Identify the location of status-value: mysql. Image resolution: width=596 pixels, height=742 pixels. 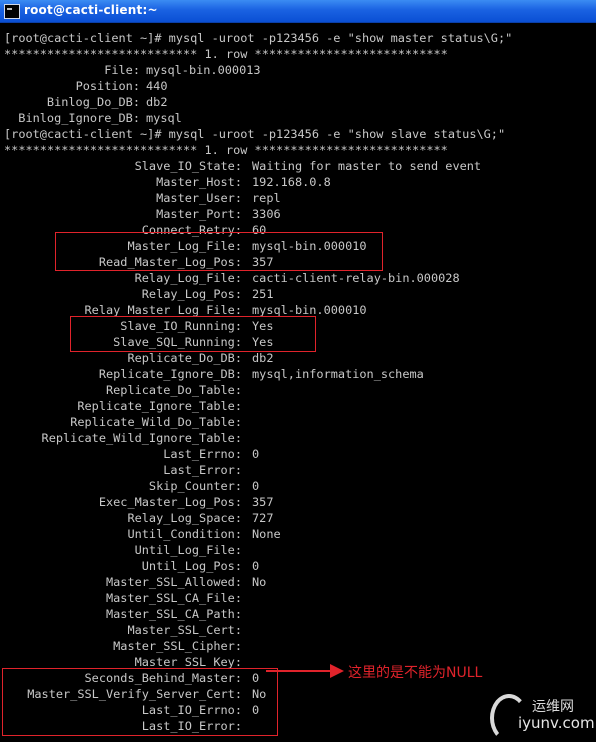
(164, 118).